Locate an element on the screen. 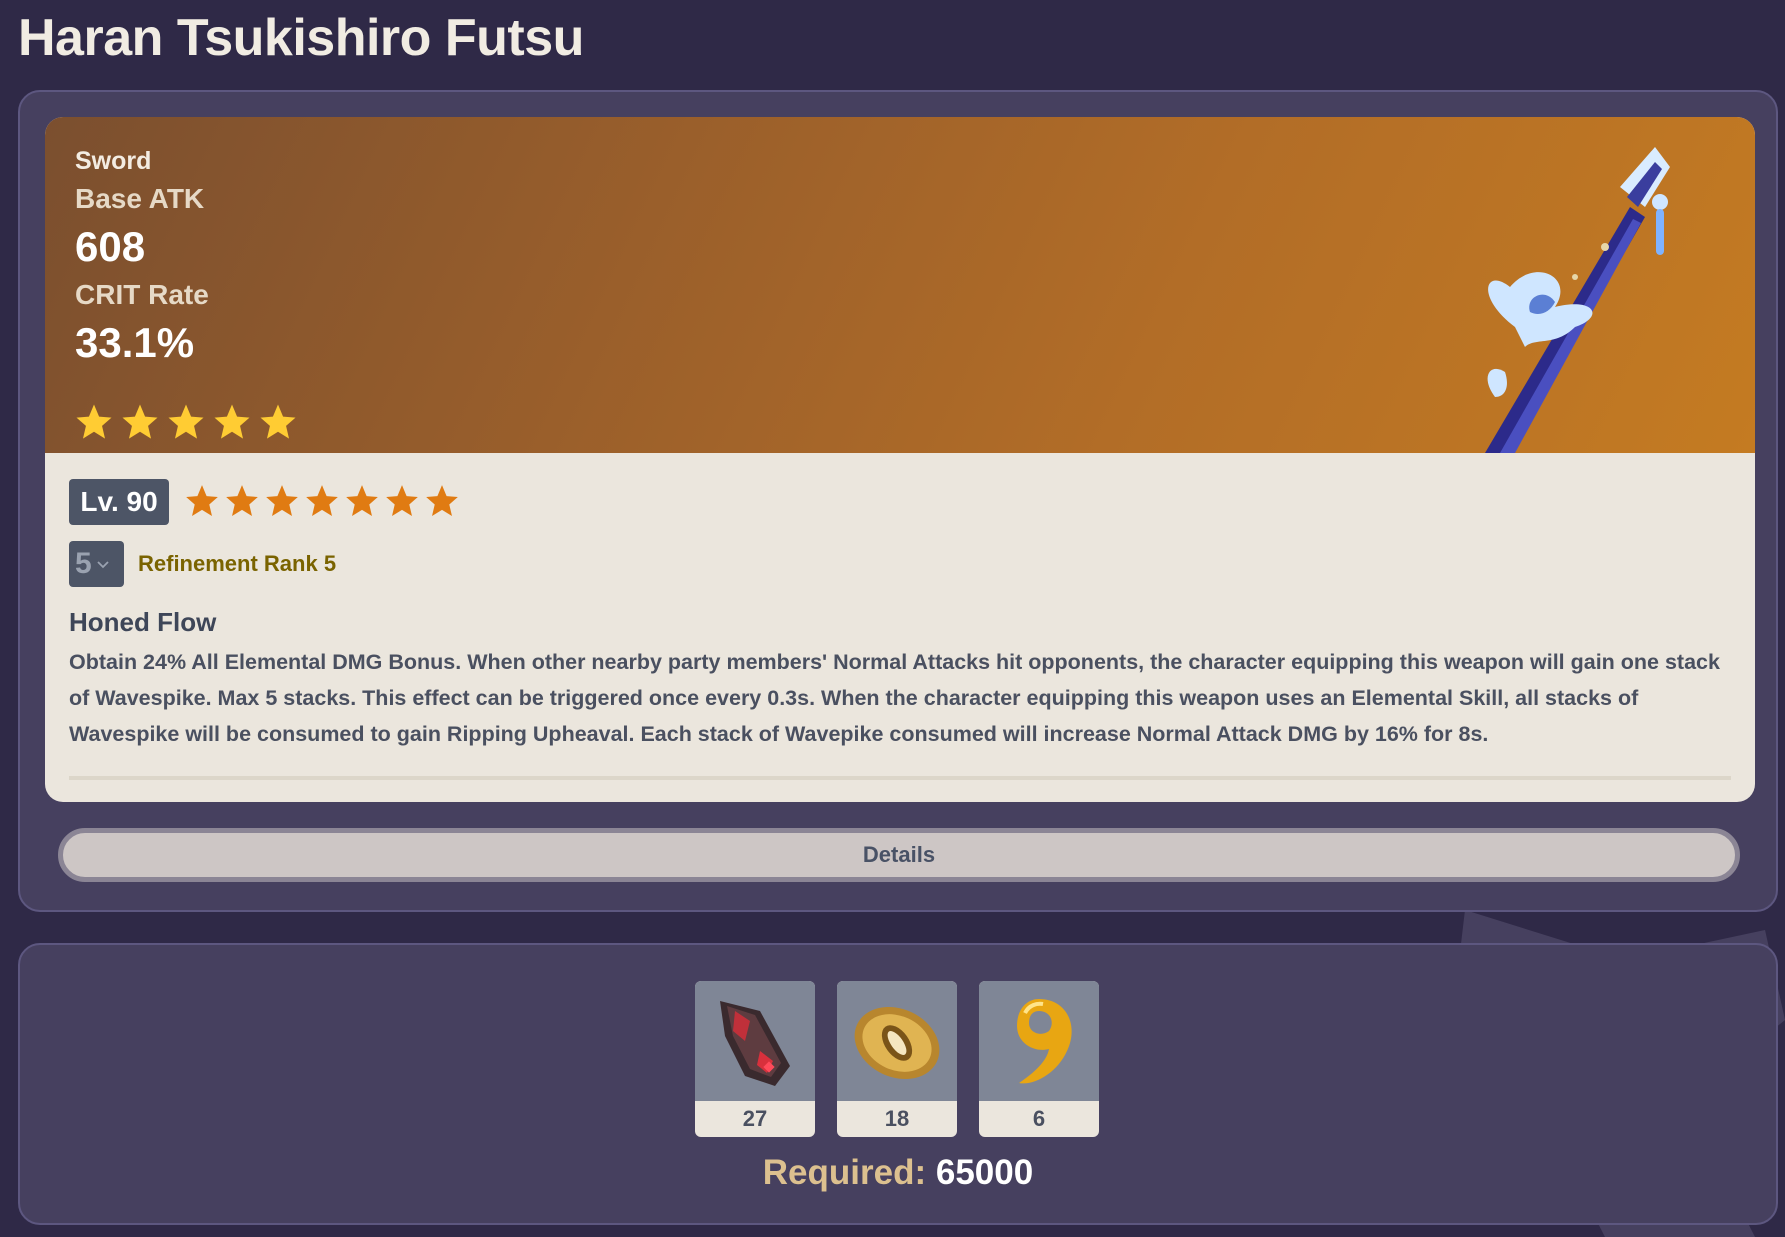 The height and width of the screenshot is (1237, 1785). required-mora: Required: 65000 is located at coordinates (898, 1173).